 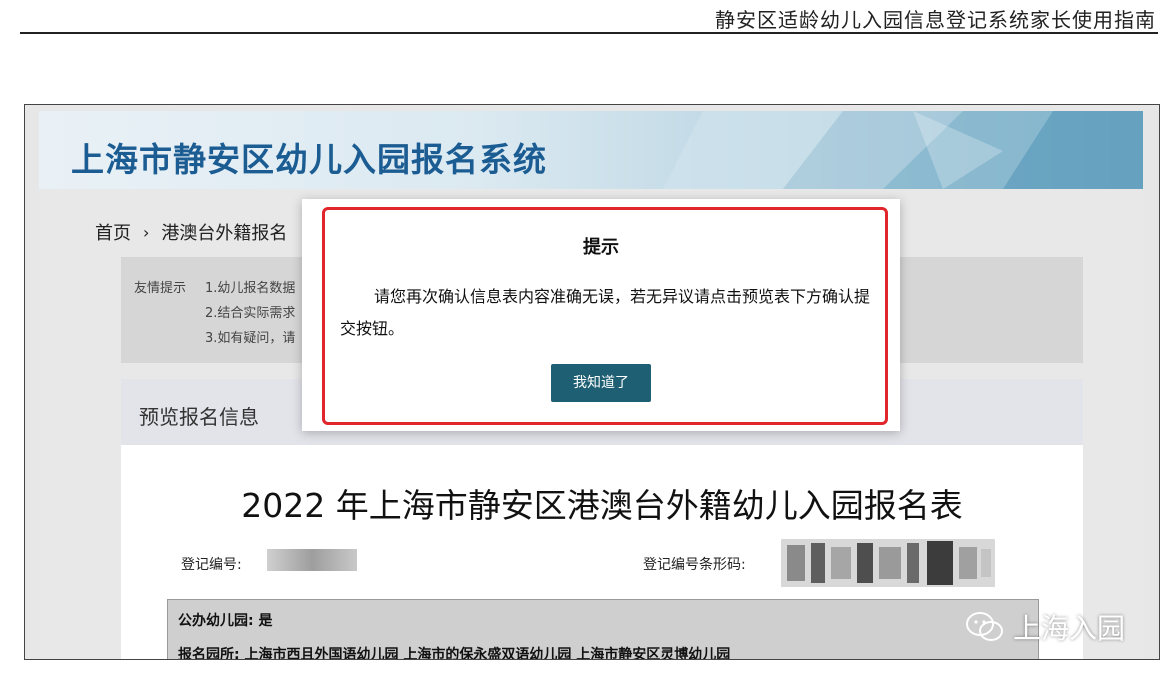 I want to click on barcode-redacted, so click(x=888, y=563).